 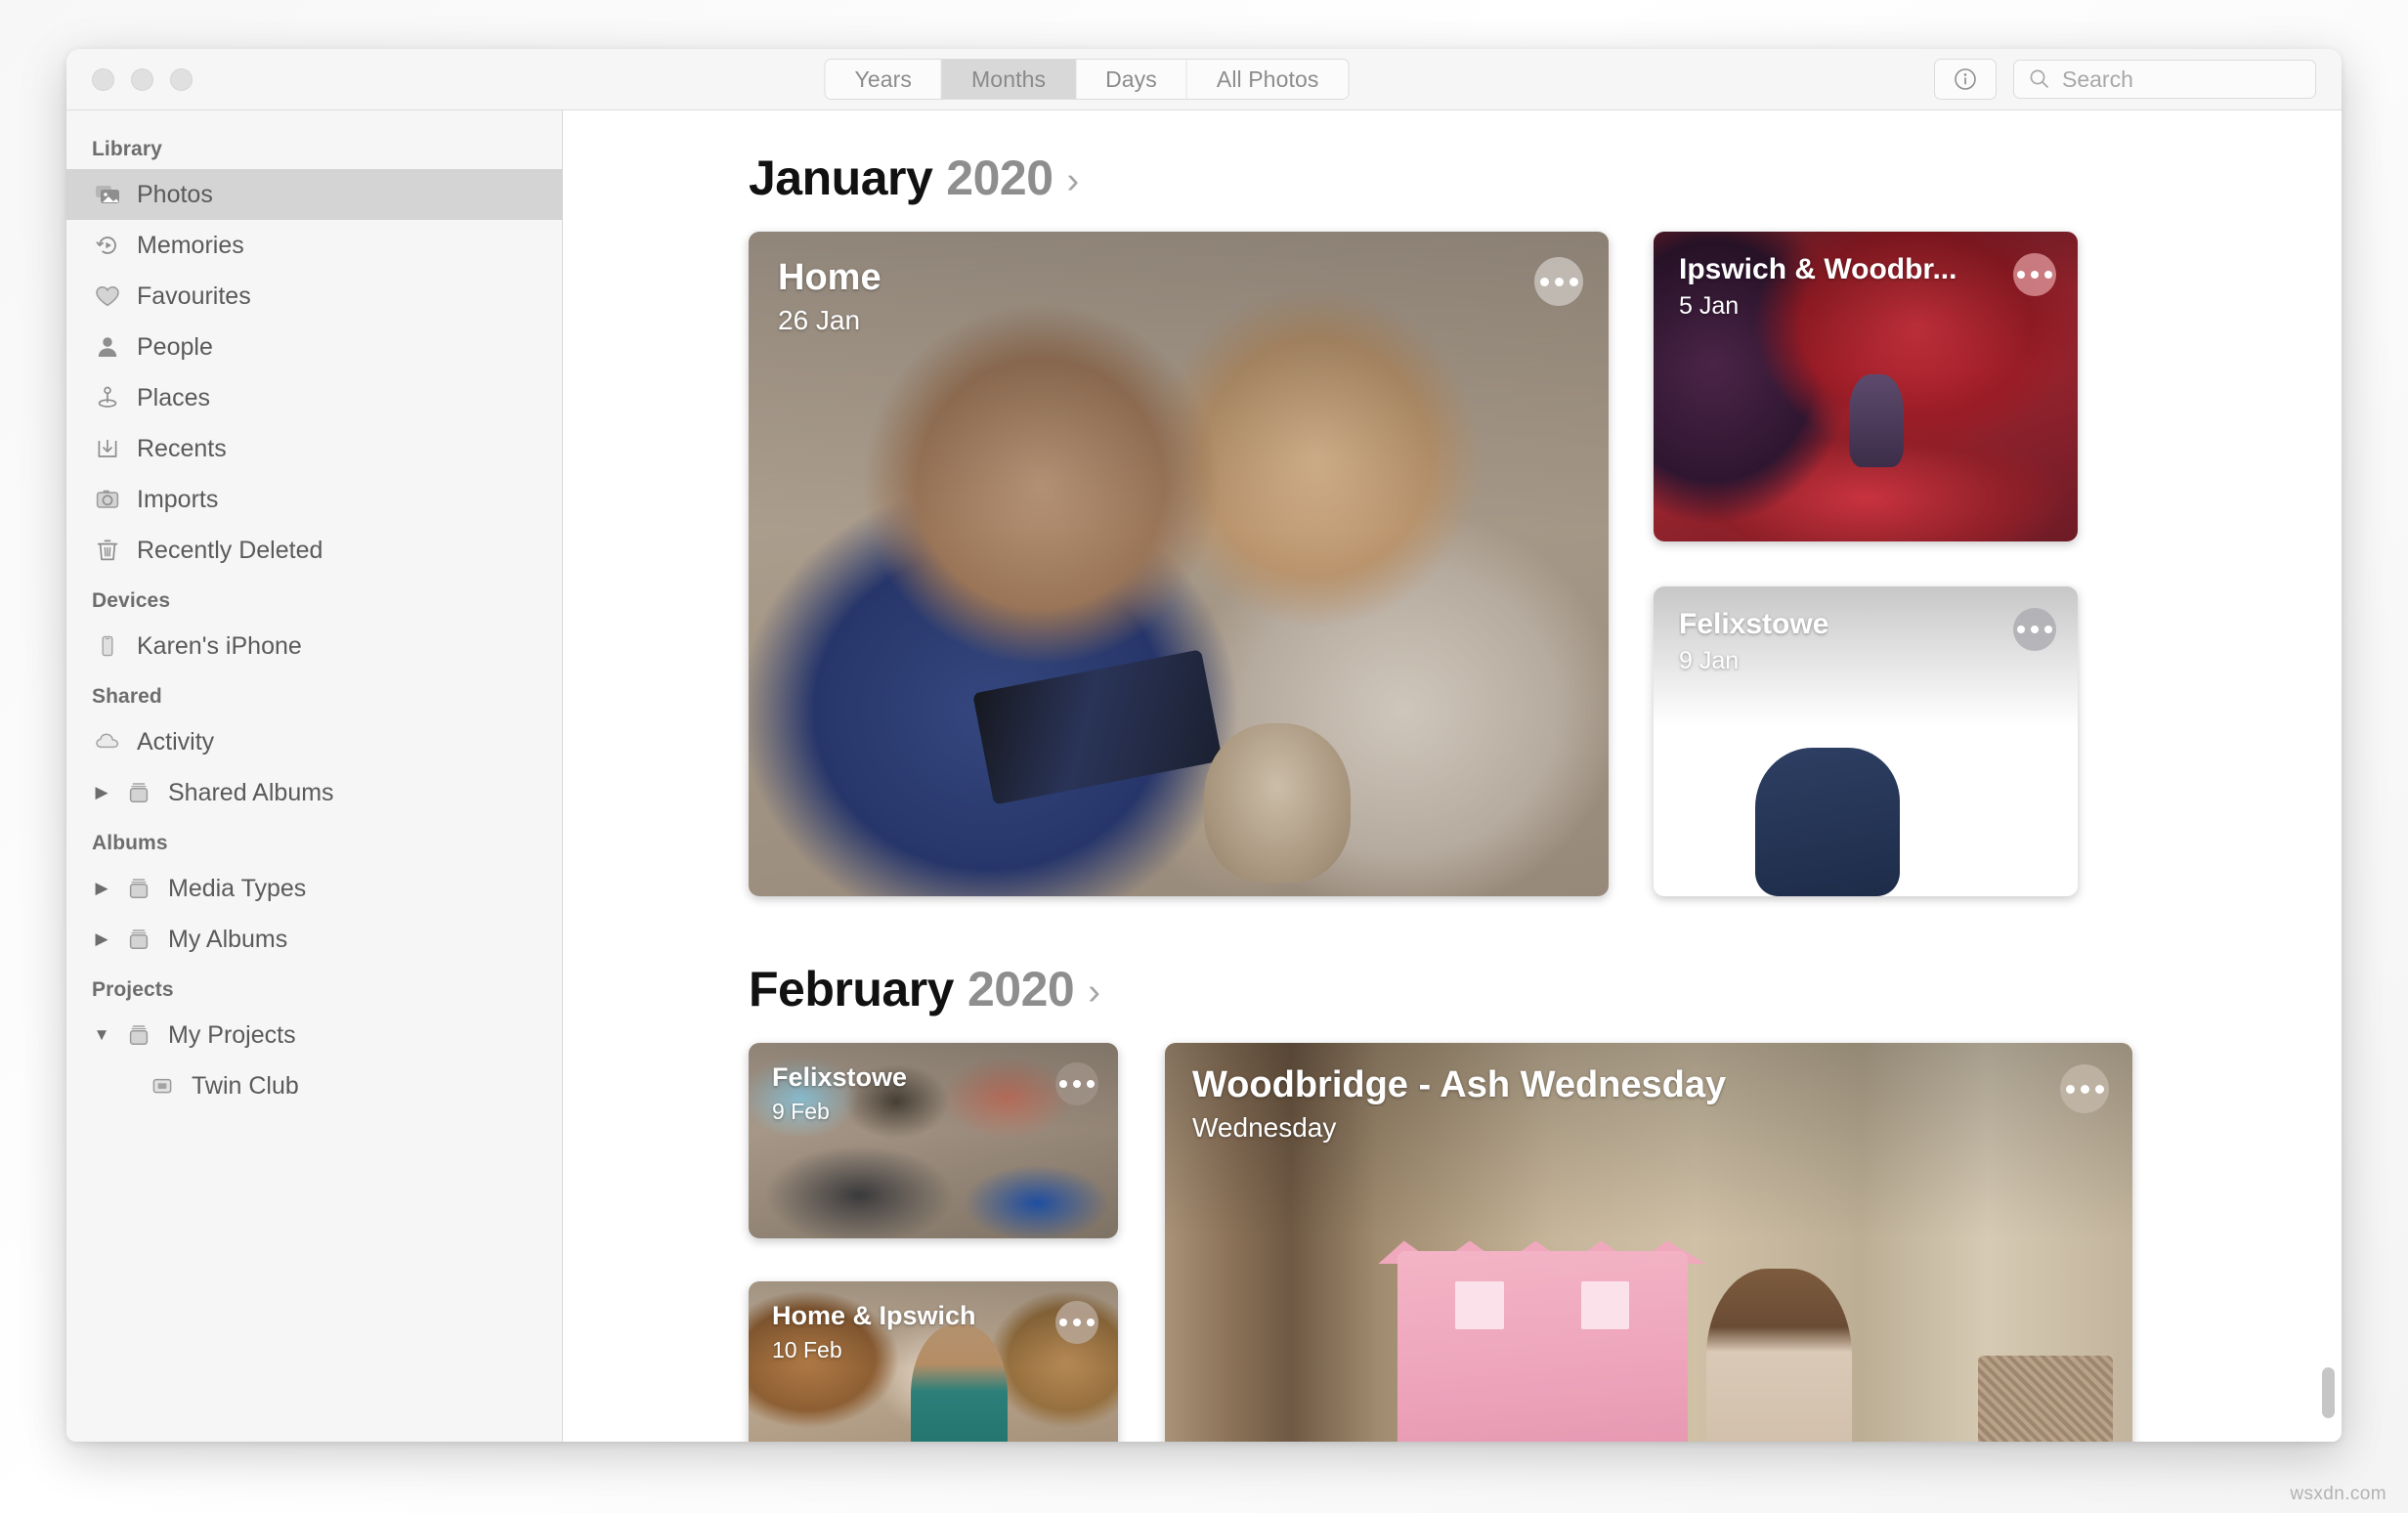 I want to click on photos-icon, so click(x=107, y=194).